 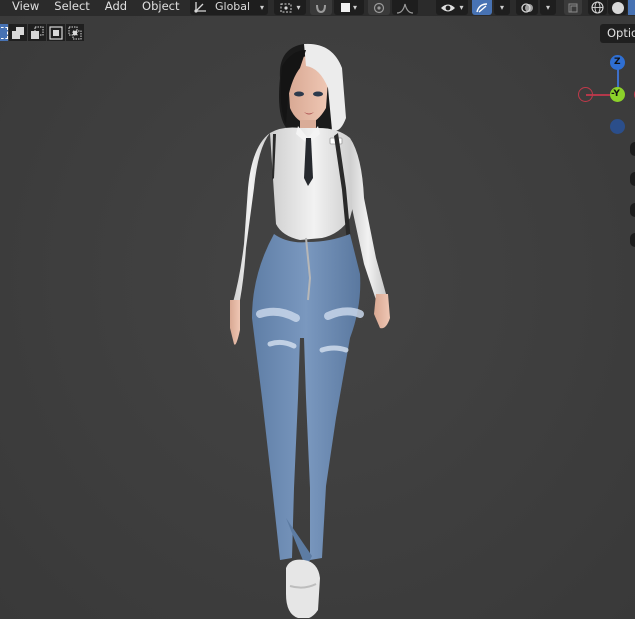 I want to click on gizmo-y-axis-neg: -Y, so click(x=617, y=94).